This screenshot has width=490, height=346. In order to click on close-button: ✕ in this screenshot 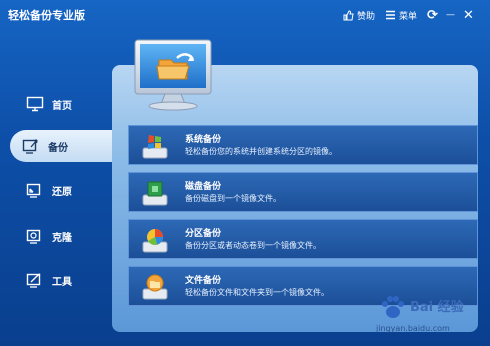, I will do `click(468, 15)`.